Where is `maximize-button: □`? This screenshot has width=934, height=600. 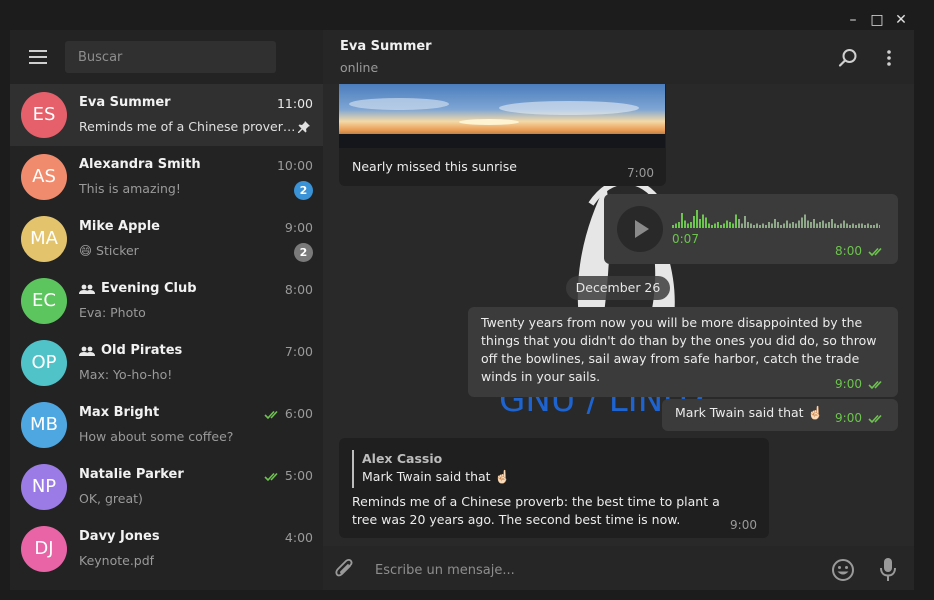 maximize-button: □ is located at coordinates (877, 20).